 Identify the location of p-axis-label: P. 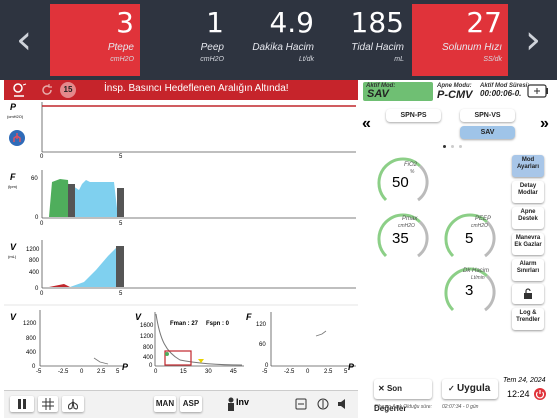
(13, 107).